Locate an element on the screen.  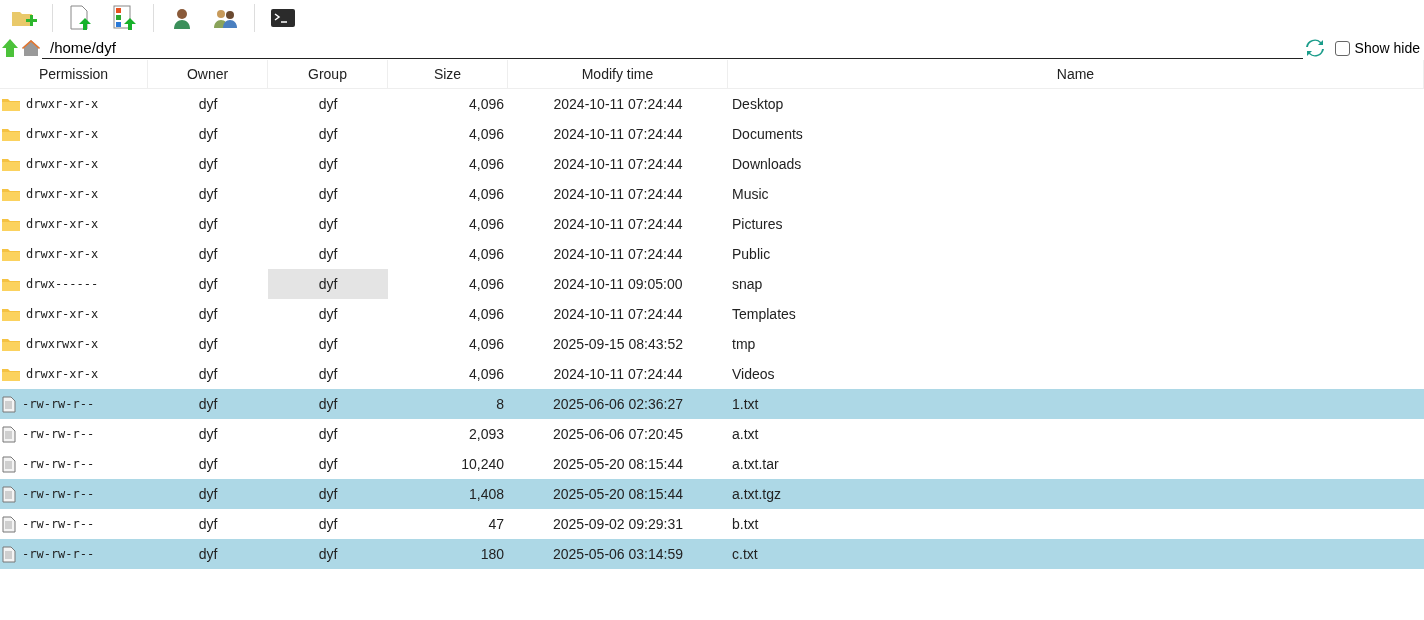
arrow-up-icon is located at coordinates (10, 48).